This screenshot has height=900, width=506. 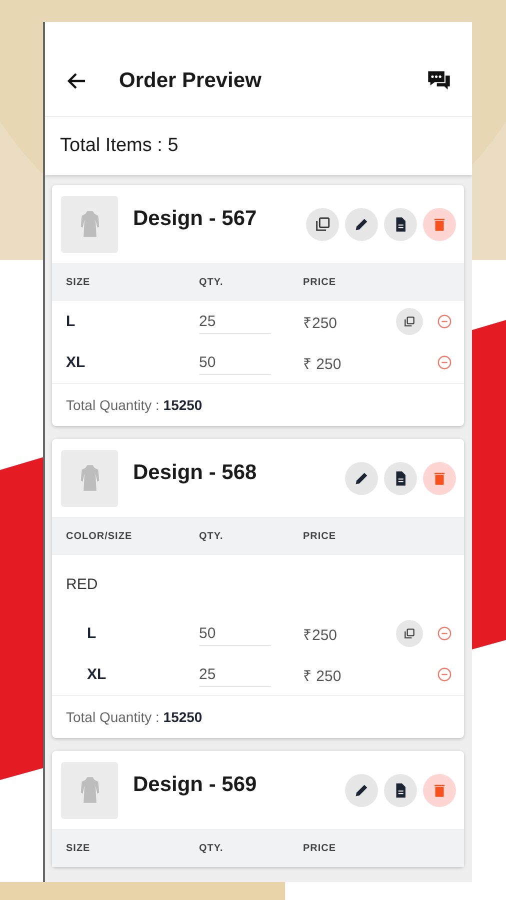 What do you see at coordinates (119, 146) in the screenshot?
I see `total-items-label: Total Items : 5` at bounding box center [119, 146].